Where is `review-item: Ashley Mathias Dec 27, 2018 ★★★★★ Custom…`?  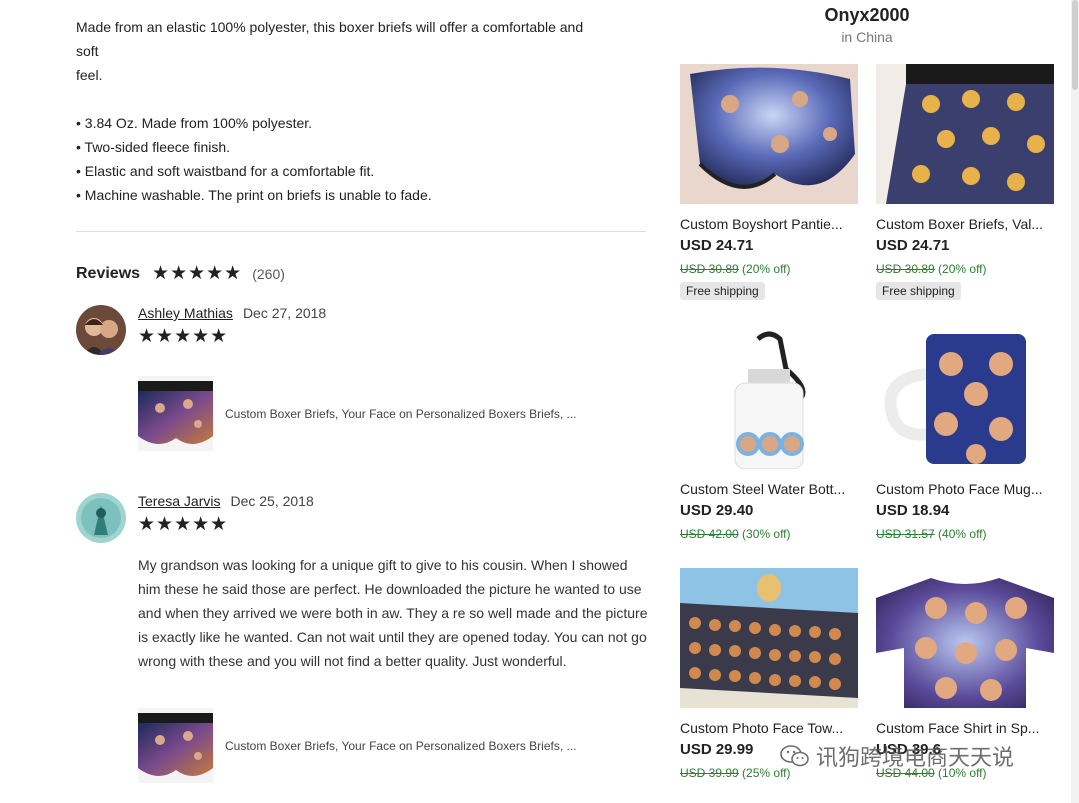
review-item: Ashley Mathias Dec 27, 2018 ★★★★★ Custom… is located at coordinates (361, 380).